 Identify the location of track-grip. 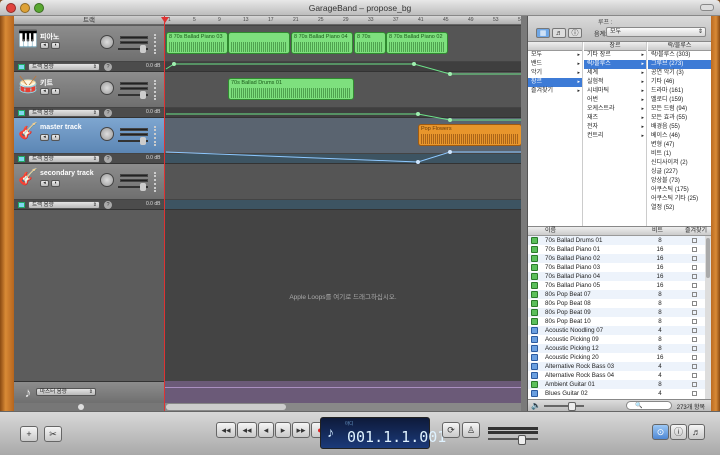
(157, 182).